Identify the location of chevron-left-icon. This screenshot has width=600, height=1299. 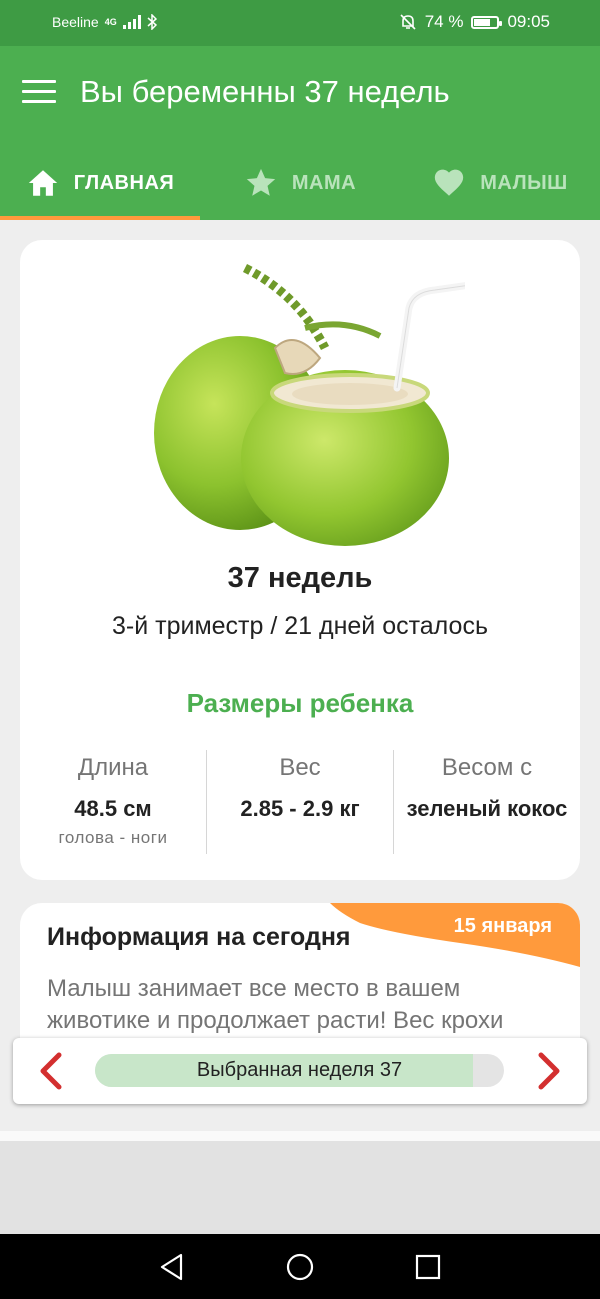
(53, 1071).